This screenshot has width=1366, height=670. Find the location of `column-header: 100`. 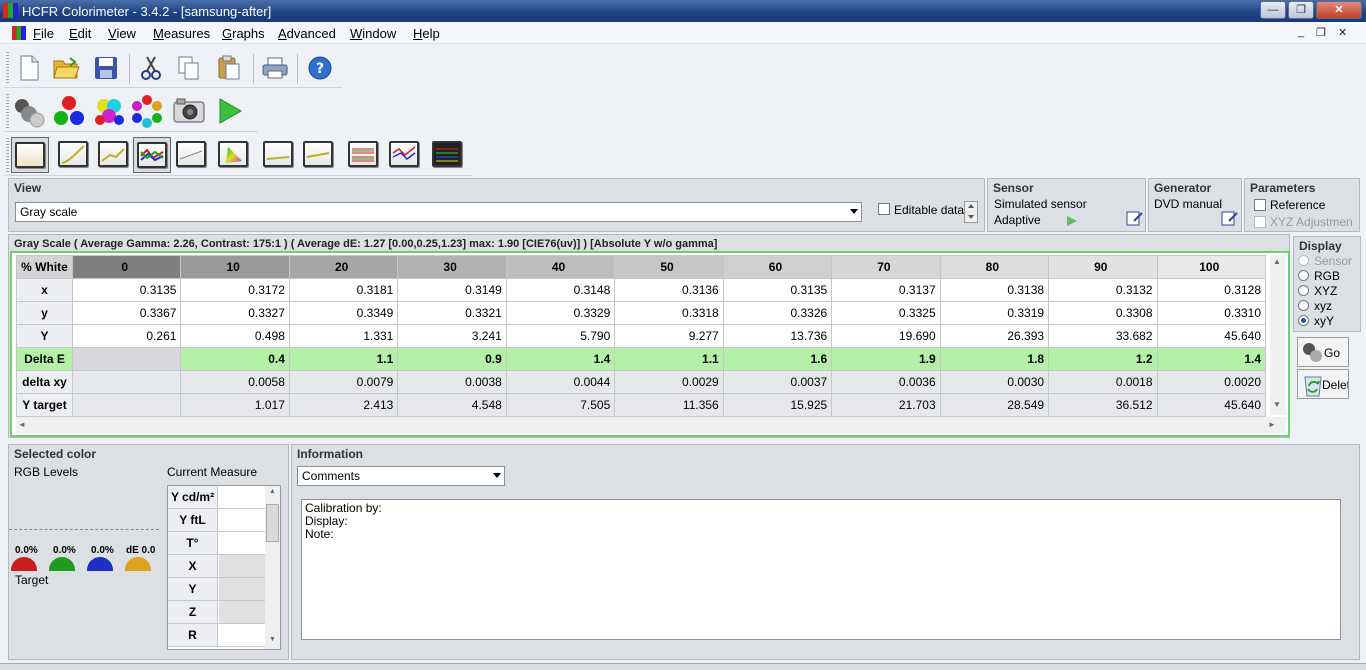

column-header: 100 is located at coordinates (1211, 267).